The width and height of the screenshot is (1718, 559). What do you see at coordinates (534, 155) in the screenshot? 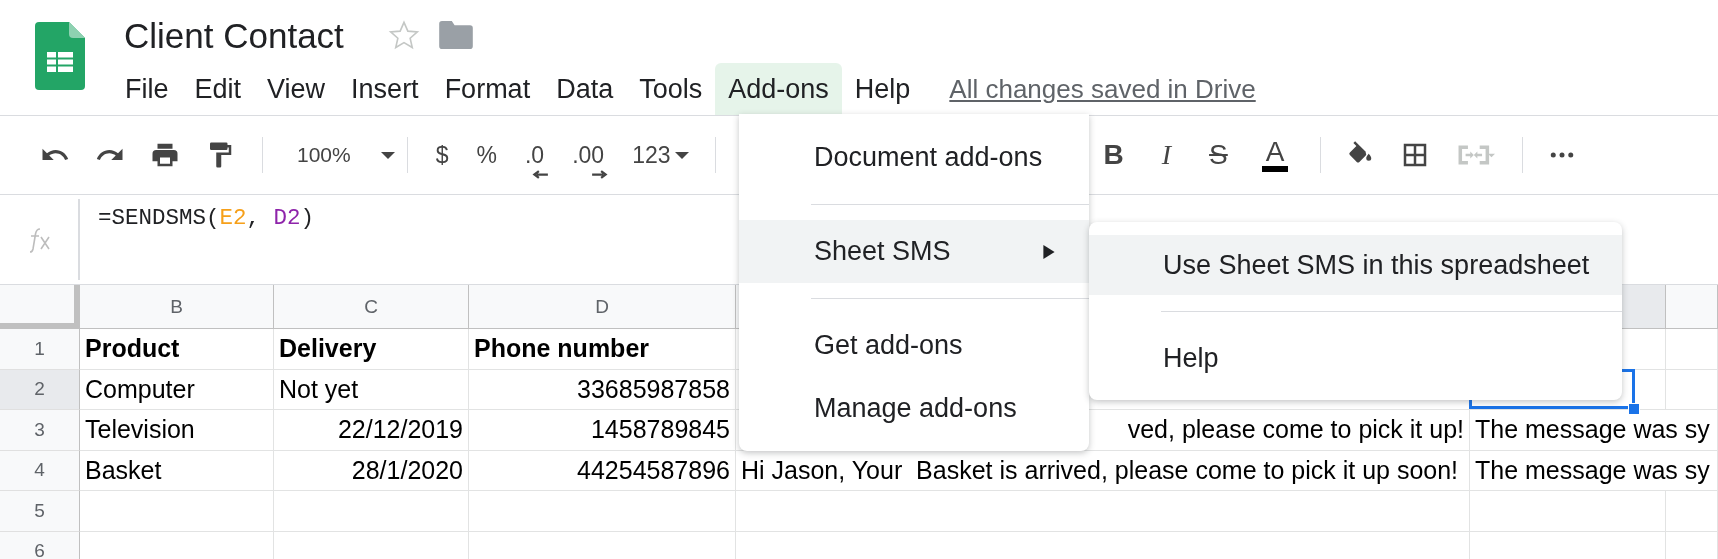
I see `format-button: .0` at bounding box center [534, 155].